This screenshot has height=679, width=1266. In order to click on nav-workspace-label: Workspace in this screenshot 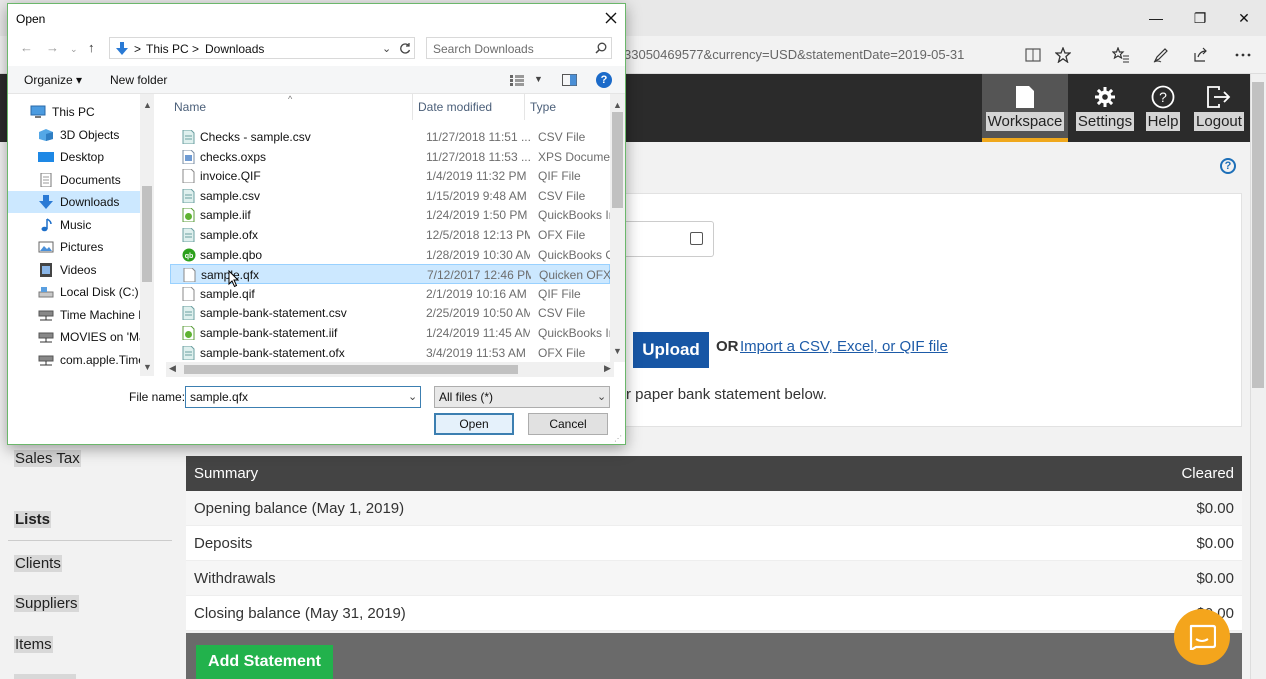, I will do `click(1025, 121)`.